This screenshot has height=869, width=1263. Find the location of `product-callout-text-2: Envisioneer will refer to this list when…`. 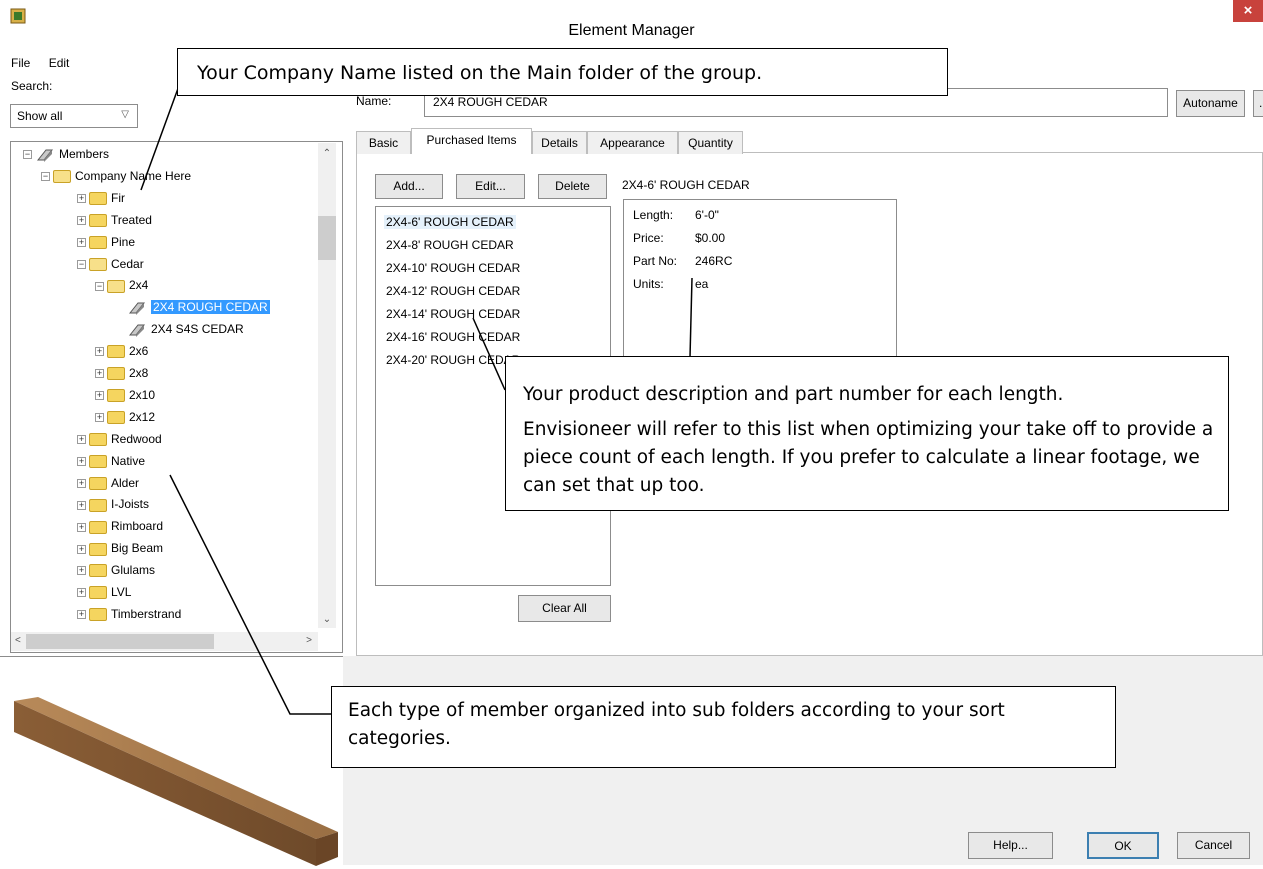

product-callout-text-2: Envisioneer will refer to this list when… is located at coordinates (868, 457).